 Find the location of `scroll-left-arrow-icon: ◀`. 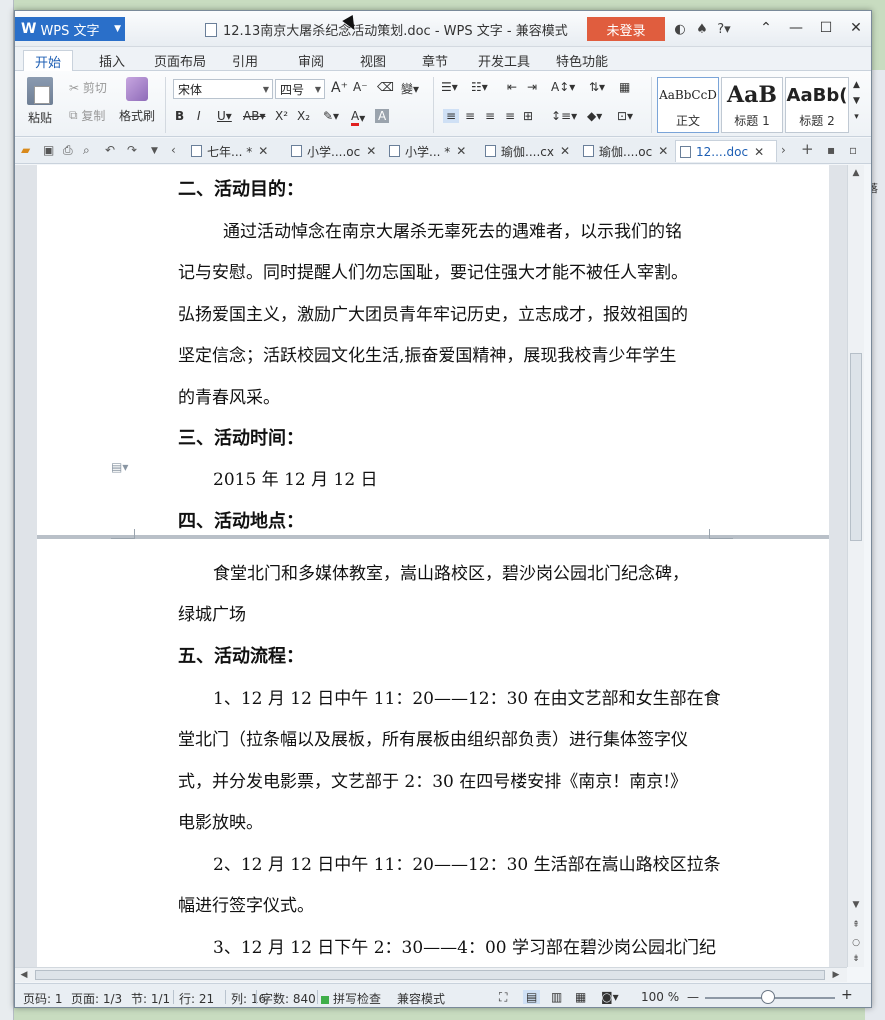

scroll-left-arrow-icon: ◀ is located at coordinates (24, 975).